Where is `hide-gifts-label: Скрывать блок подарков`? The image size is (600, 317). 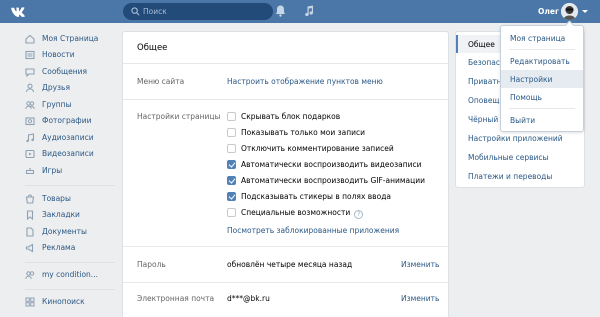
hide-gifts-label: Скрывать блок подарков is located at coordinates (290, 116).